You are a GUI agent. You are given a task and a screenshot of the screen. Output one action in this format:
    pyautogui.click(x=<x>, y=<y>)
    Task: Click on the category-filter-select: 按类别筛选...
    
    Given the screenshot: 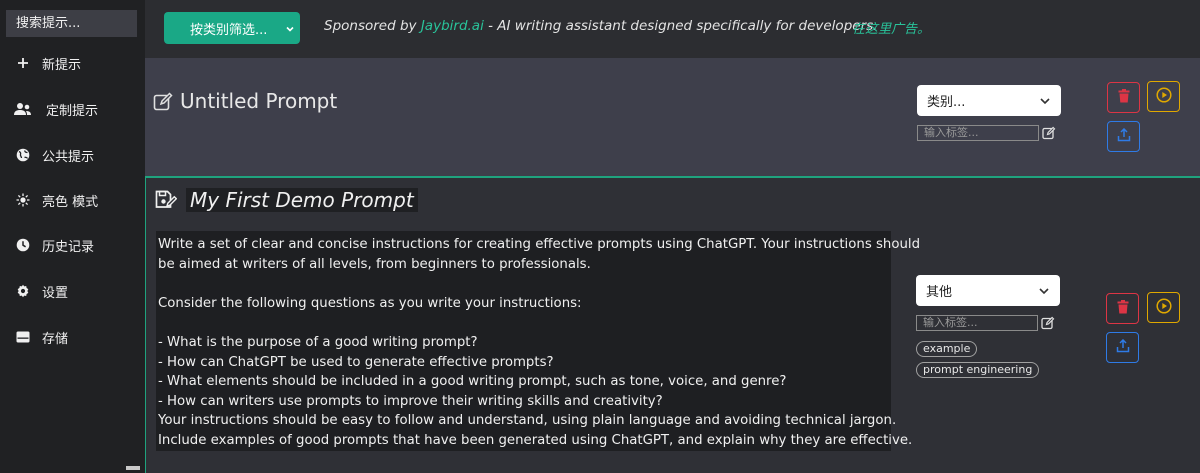 What is the action you would take?
    pyautogui.click(x=232, y=28)
    